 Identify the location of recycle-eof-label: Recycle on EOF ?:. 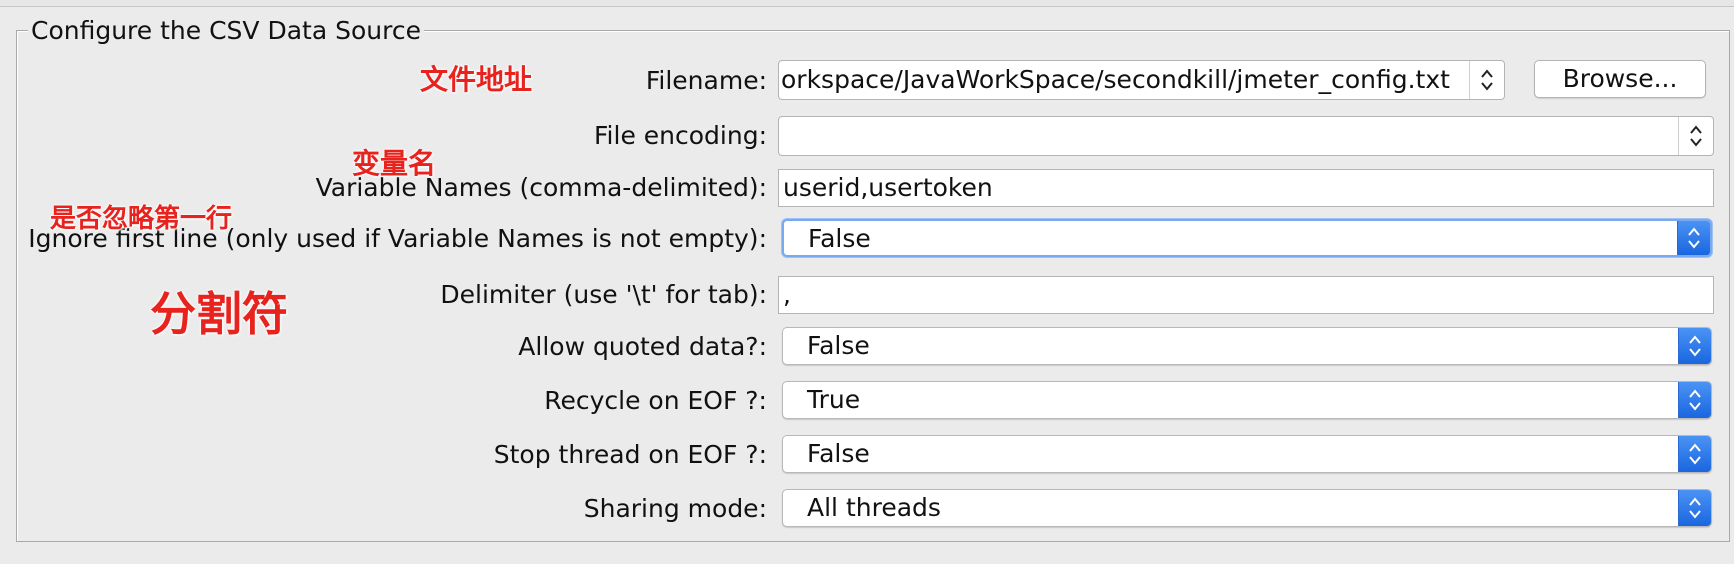
(655, 400).